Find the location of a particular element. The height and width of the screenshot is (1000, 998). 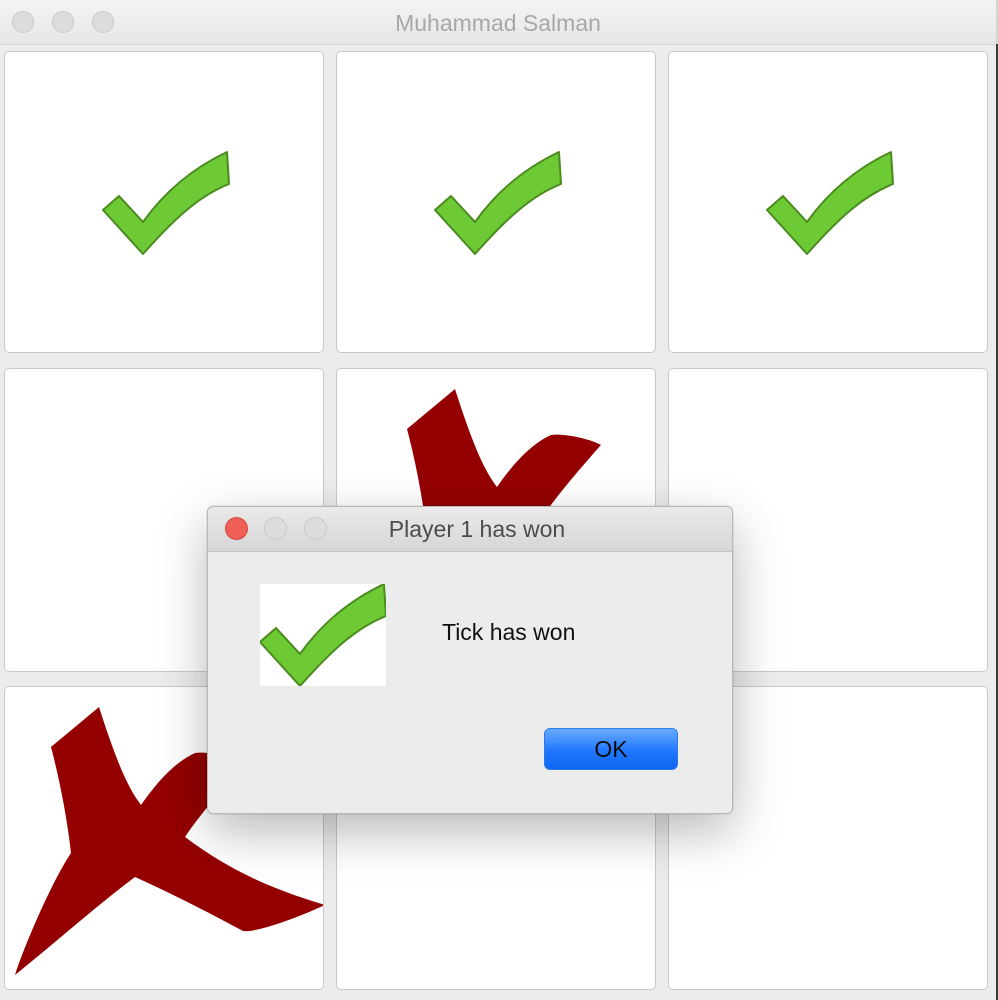

board-cell-r1c1 is located at coordinates (164, 202).